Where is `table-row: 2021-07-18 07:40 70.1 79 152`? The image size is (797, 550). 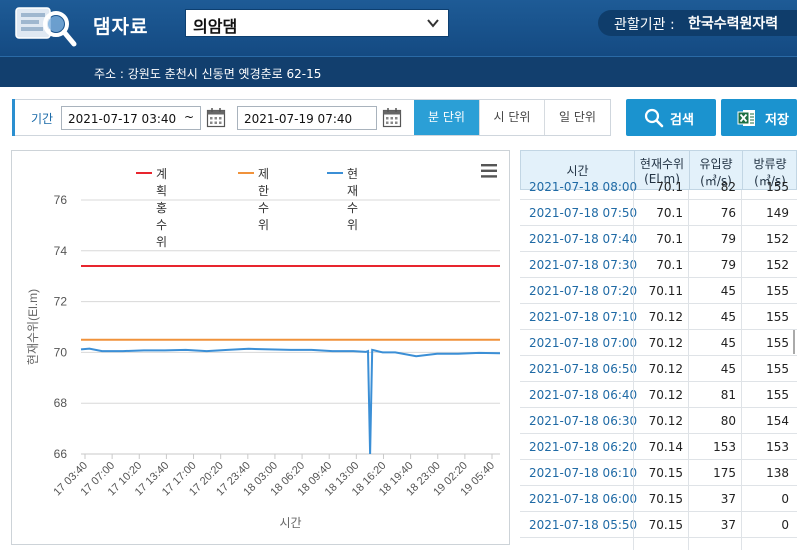
table-row: 2021-07-18 07:40 70.1 79 152 is located at coordinates (658, 239).